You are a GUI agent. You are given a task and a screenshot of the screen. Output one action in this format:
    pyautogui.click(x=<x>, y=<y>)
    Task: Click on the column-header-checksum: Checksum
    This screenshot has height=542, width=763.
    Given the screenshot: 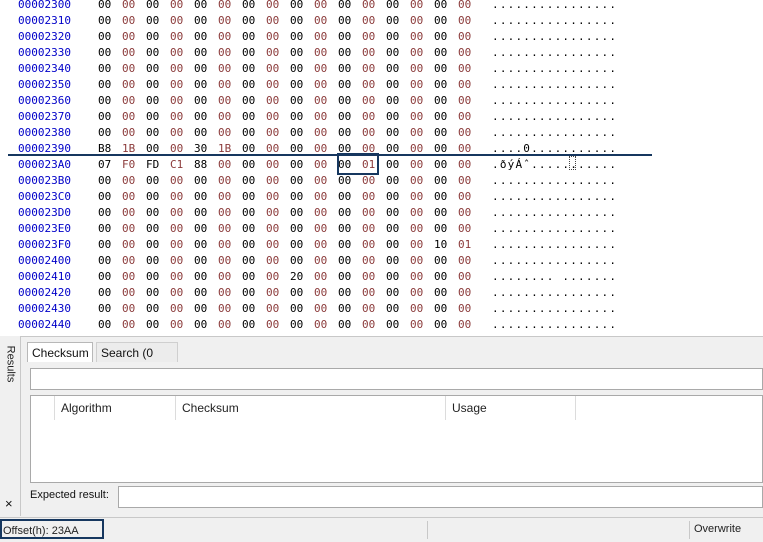 What is the action you would take?
    pyautogui.click(x=311, y=408)
    